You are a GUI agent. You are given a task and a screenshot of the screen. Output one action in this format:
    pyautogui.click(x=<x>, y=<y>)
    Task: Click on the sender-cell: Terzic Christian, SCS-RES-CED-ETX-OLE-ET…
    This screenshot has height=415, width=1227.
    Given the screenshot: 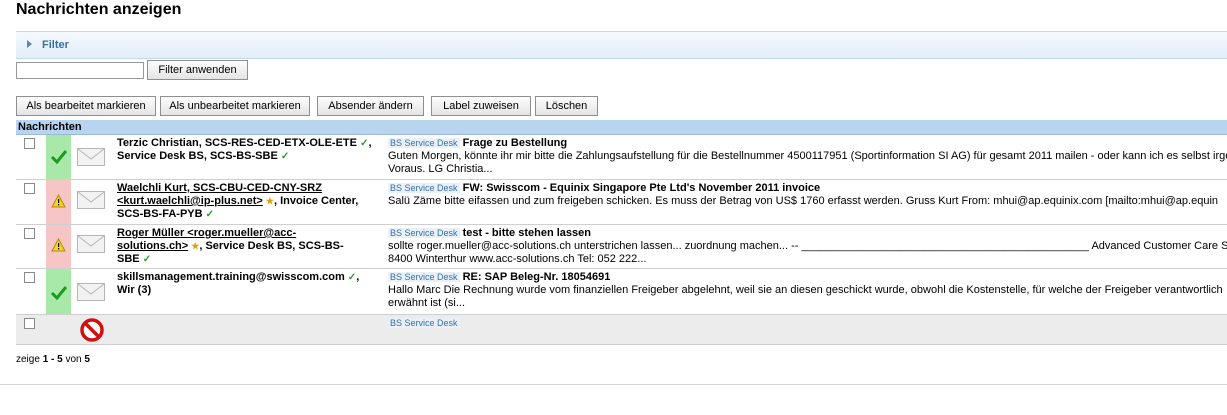 What is the action you would take?
    pyautogui.click(x=244, y=149)
    